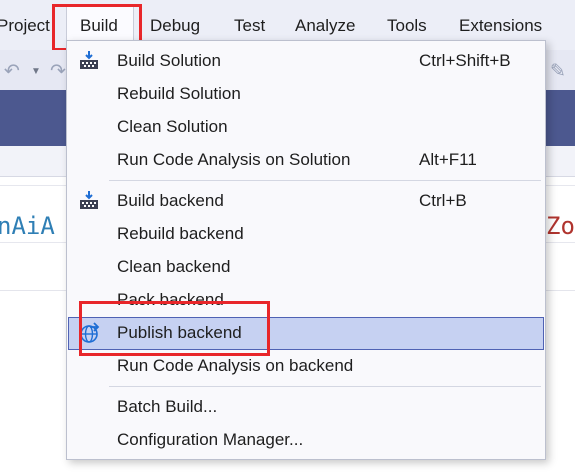 The width and height of the screenshot is (575, 475). Describe the element at coordinates (235, 365) in the screenshot. I see `menu-item-label: Run Code Analysis on backend` at that location.